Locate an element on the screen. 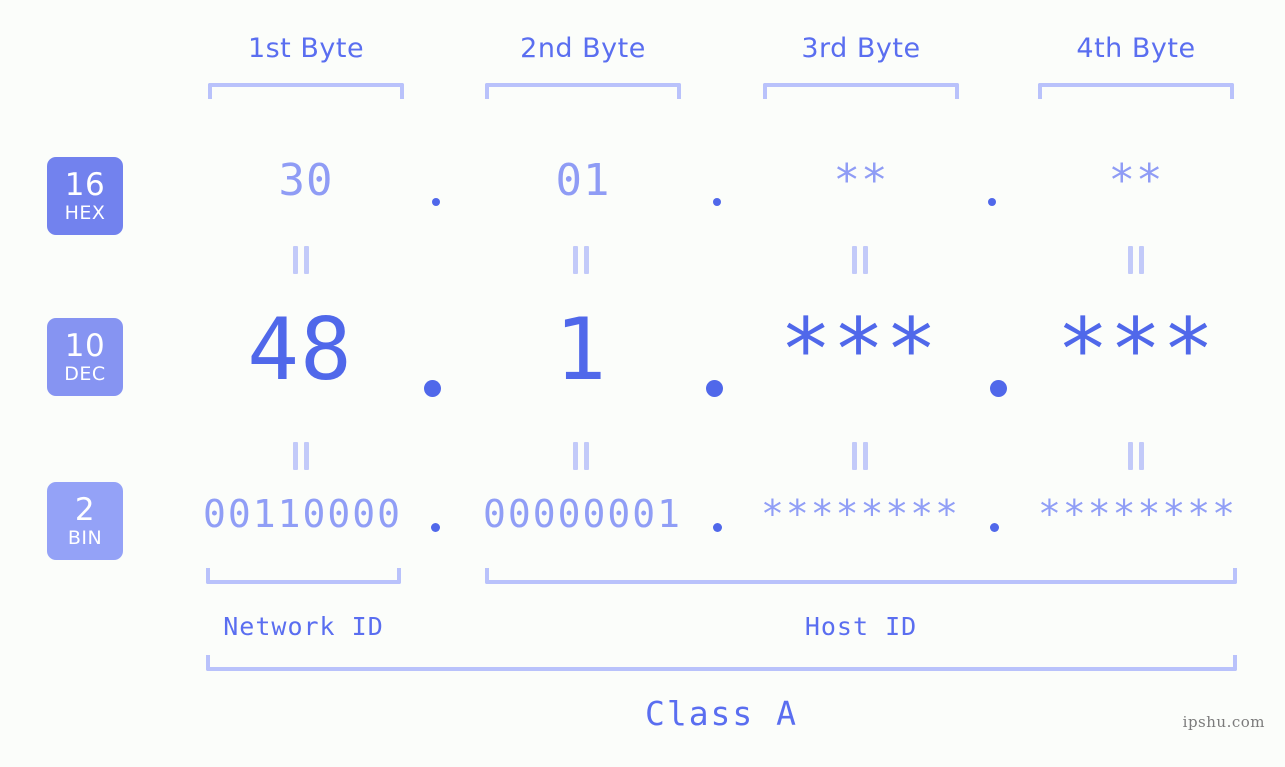 This screenshot has width=1285, height=767. base-badge-dec: 10 DEC is located at coordinates (85, 357).